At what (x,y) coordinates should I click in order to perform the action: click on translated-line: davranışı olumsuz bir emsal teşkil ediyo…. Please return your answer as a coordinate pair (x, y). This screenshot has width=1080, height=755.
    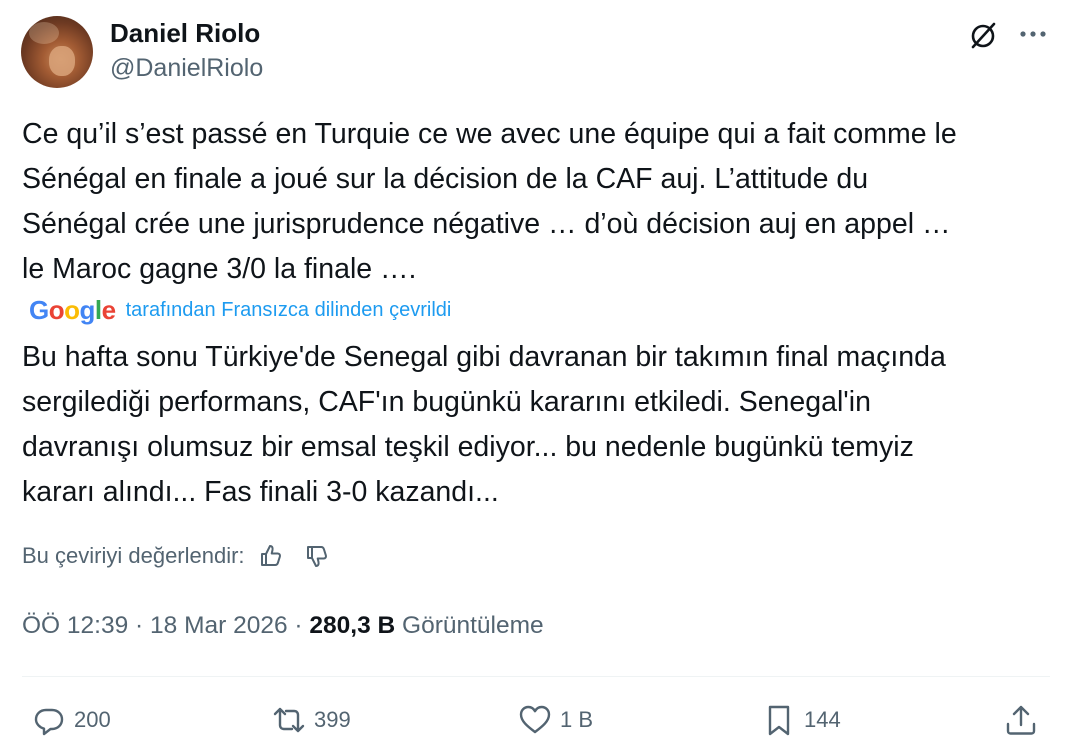
    Looking at the image, I should click on (468, 447).